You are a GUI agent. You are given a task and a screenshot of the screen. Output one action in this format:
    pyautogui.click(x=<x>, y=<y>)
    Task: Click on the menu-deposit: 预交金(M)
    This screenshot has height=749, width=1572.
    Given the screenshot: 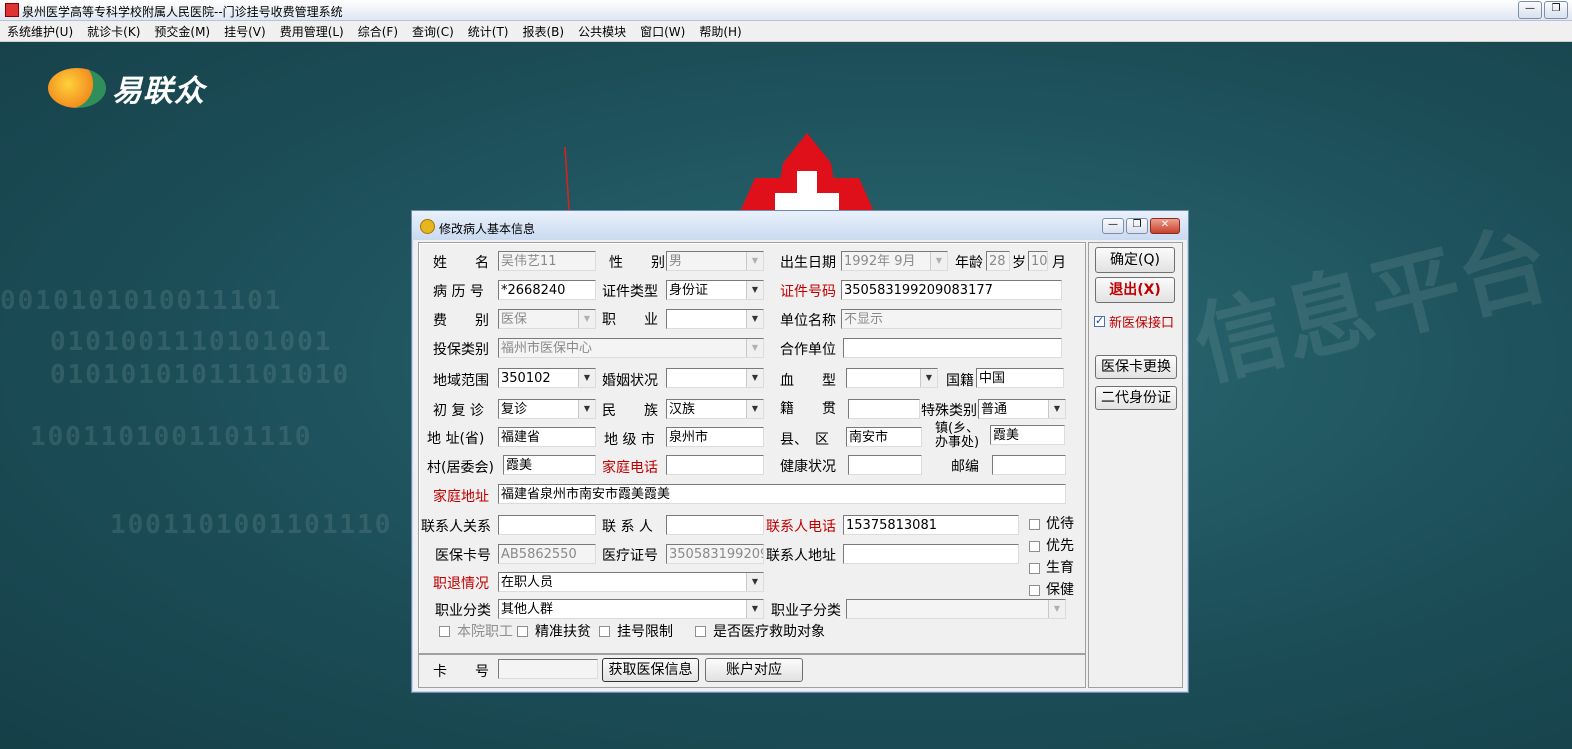 What is the action you would take?
    pyautogui.click(x=182, y=31)
    